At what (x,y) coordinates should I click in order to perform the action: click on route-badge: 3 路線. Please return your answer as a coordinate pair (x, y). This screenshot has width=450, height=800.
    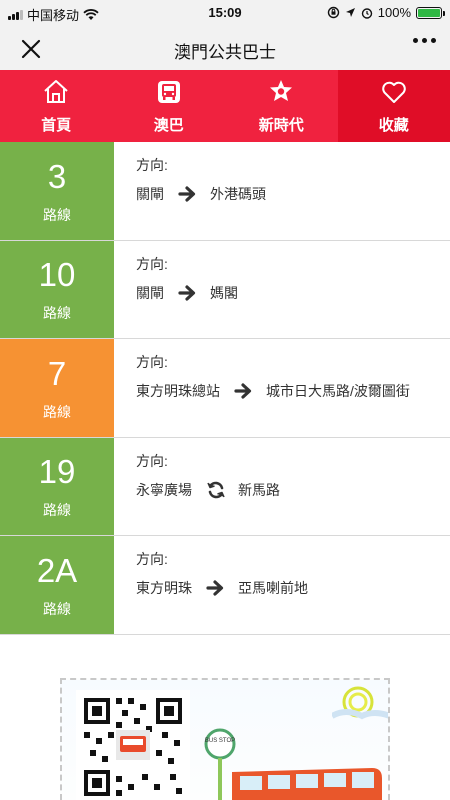
    Looking at the image, I should click on (57, 191).